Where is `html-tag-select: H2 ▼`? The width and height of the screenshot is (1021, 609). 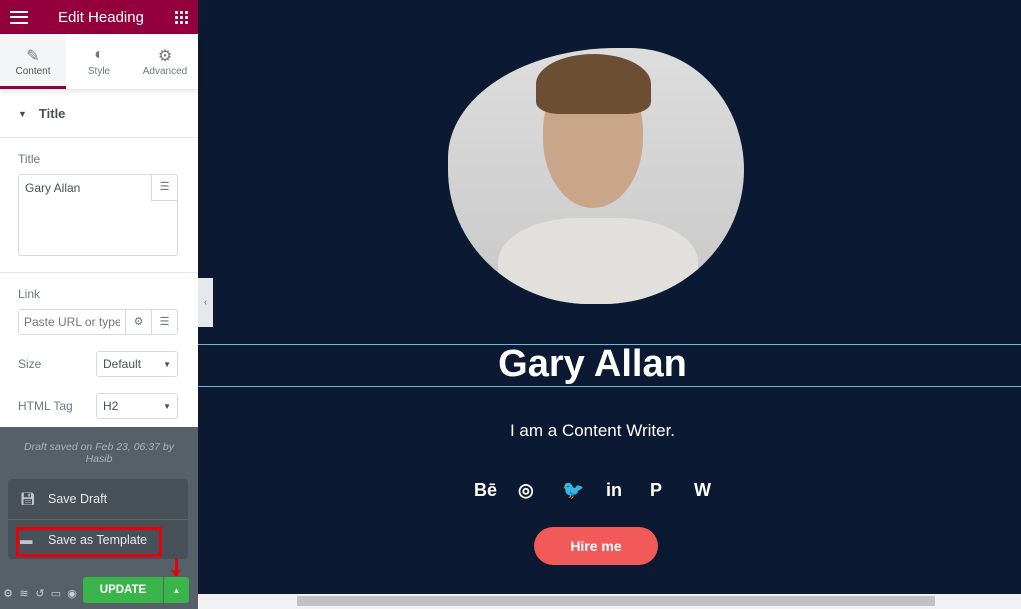 html-tag-select: H2 ▼ is located at coordinates (137, 406).